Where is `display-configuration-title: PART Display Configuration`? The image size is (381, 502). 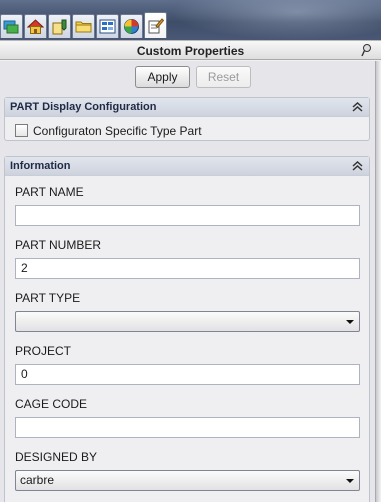 display-configuration-title: PART Display Configuration is located at coordinates (83, 107).